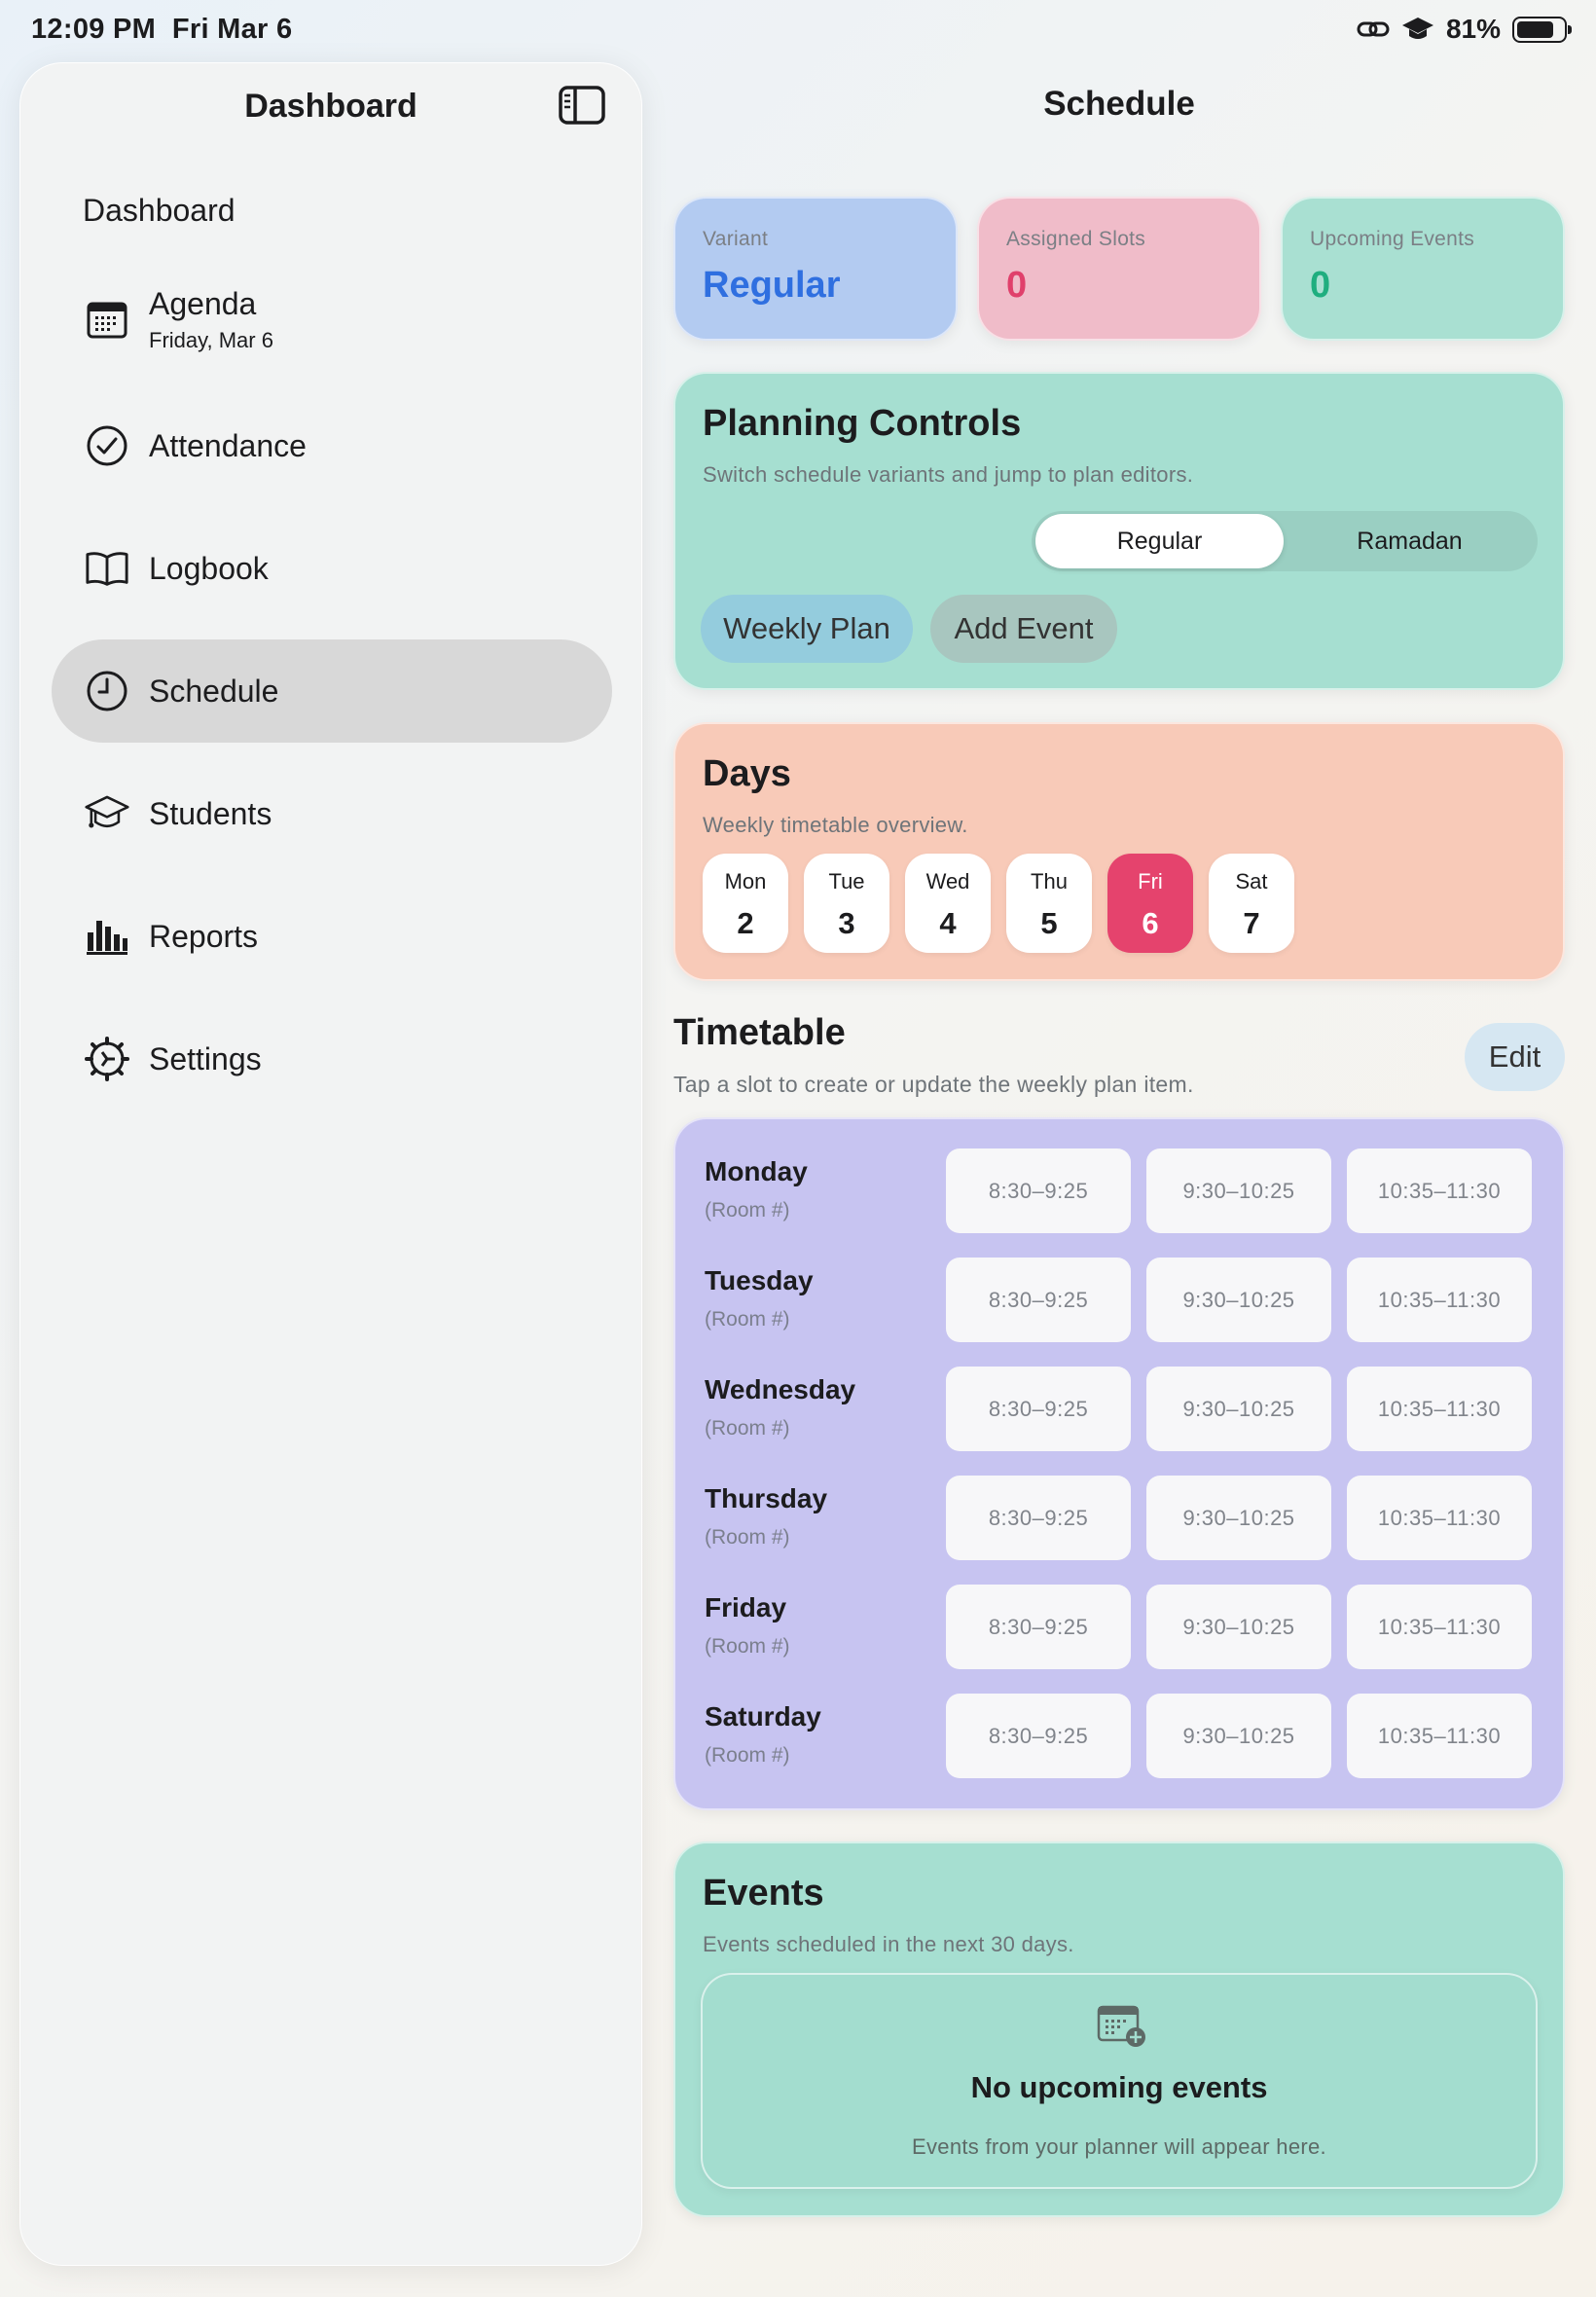 The height and width of the screenshot is (2297, 1596). I want to click on clock-icon, so click(107, 691).